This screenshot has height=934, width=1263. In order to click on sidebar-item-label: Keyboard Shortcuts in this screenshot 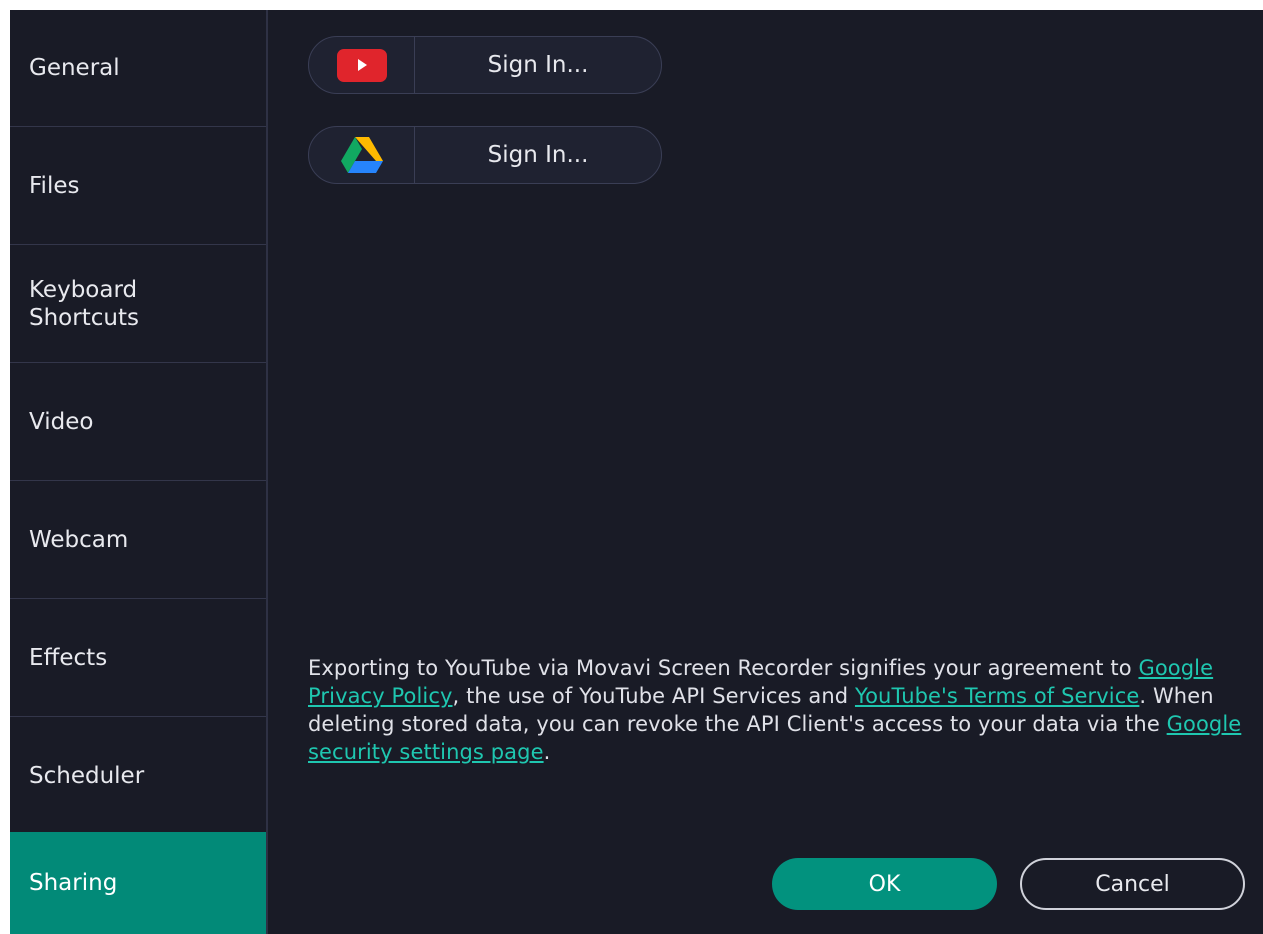, I will do `click(84, 304)`.